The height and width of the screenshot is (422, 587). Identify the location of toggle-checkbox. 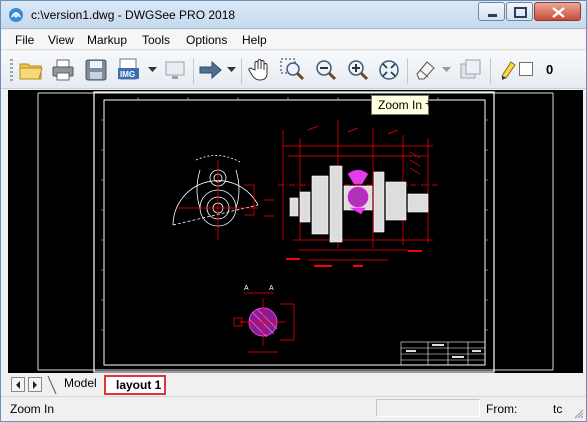
(526, 69).